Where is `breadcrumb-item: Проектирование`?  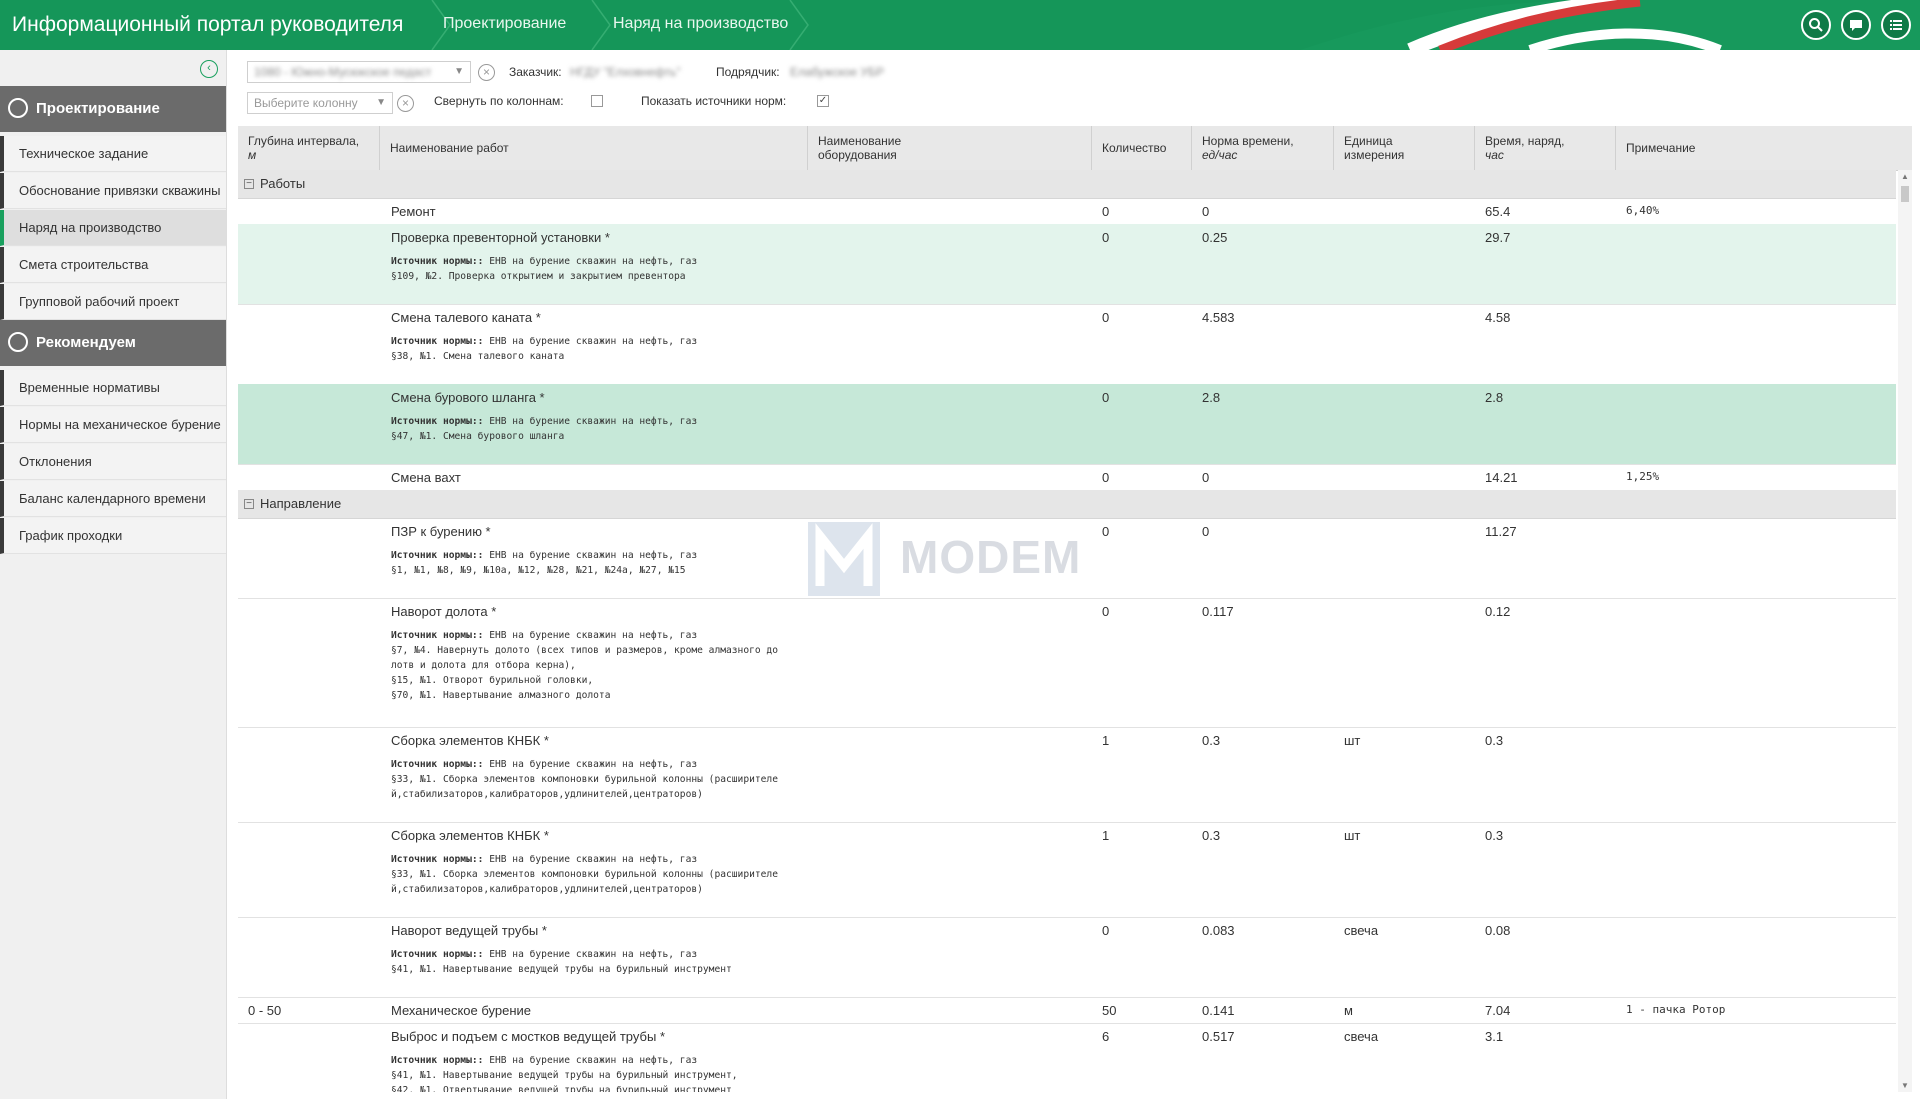 breadcrumb-item: Проектирование is located at coordinates (504, 25).